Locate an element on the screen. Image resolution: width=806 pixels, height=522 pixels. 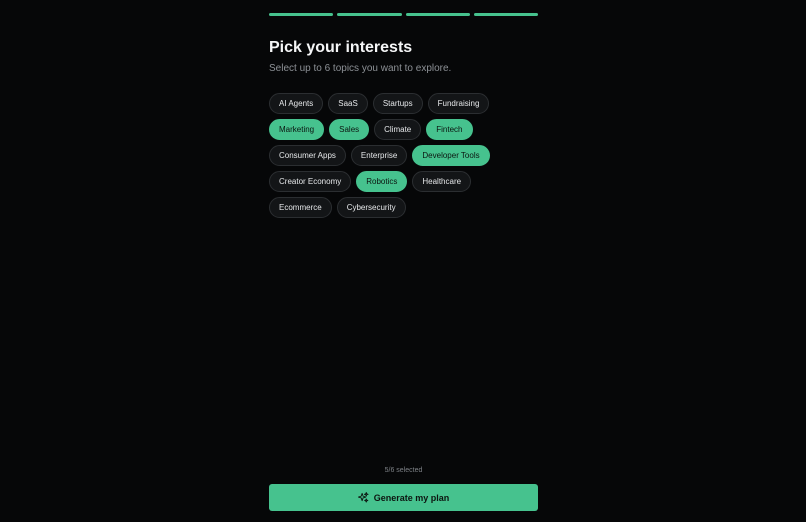
chip-row: Marketing Sales Climate Fintech is located at coordinates (414, 129).